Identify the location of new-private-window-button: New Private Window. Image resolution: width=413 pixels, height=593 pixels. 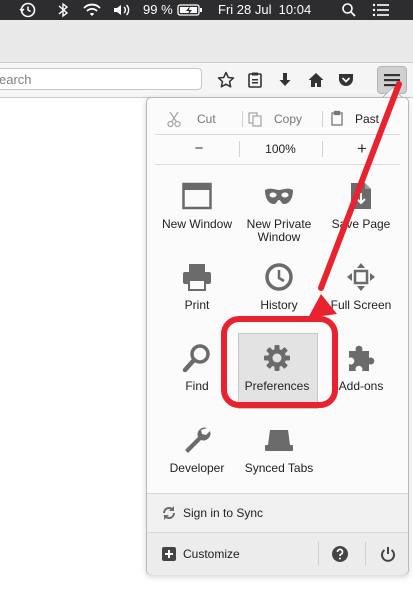
(279, 210).